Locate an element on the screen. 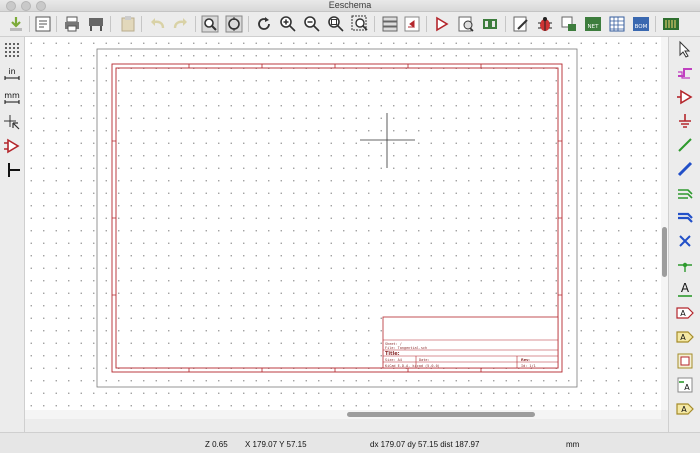 The width and height of the screenshot is (700, 453). highlight-net-icon is located at coordinates (685, 73).